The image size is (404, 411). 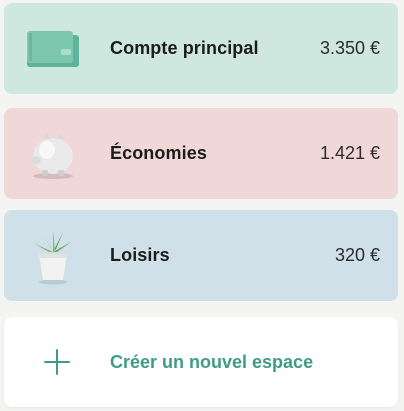 What do you see at coordinates (357, 255) in the screenshot?
I see `space-balance: 320 €` at bounding box center [357, 255].